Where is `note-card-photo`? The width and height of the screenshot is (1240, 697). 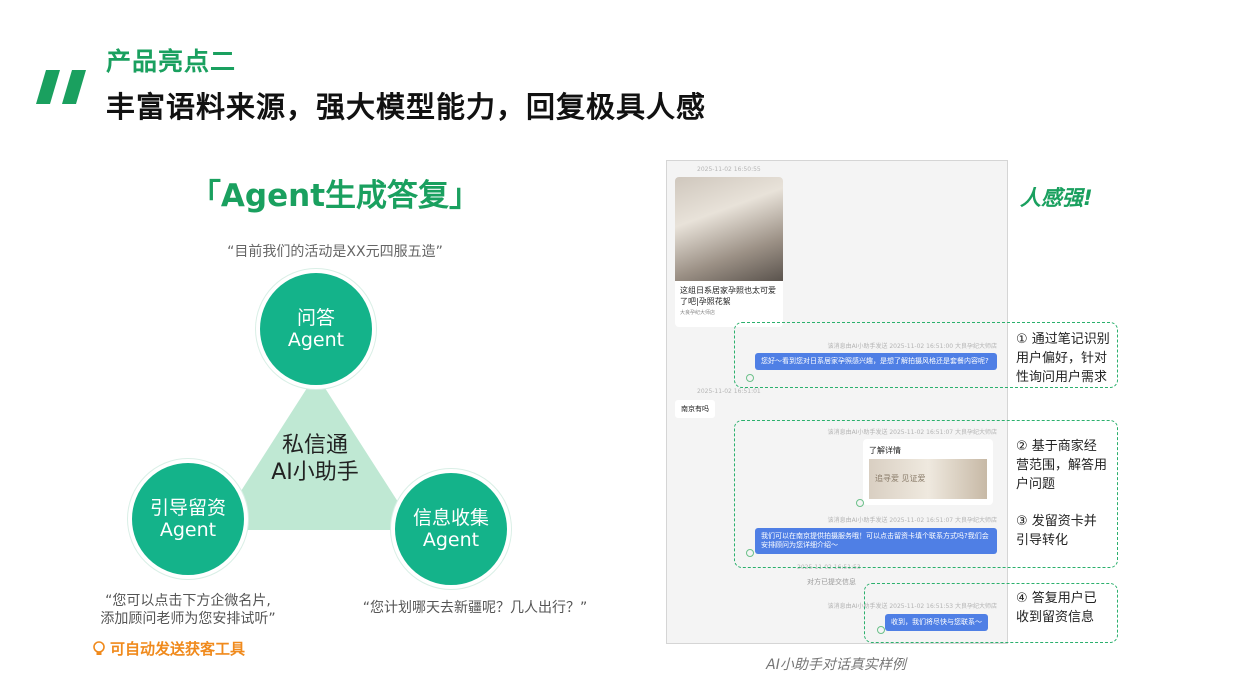
note-card-photo is located at coordinates (729, 229).